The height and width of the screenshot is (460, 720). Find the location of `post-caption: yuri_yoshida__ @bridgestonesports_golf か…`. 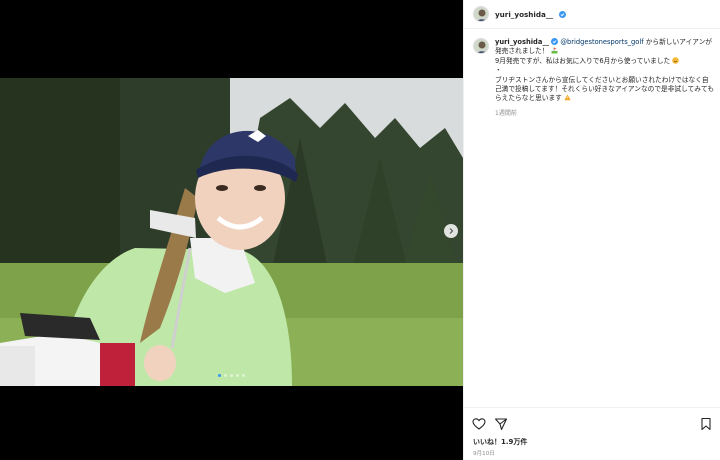

post-caption: yuri_yoshida__ @bridgestonesports_golf か… is located at coordinates (594, 77).